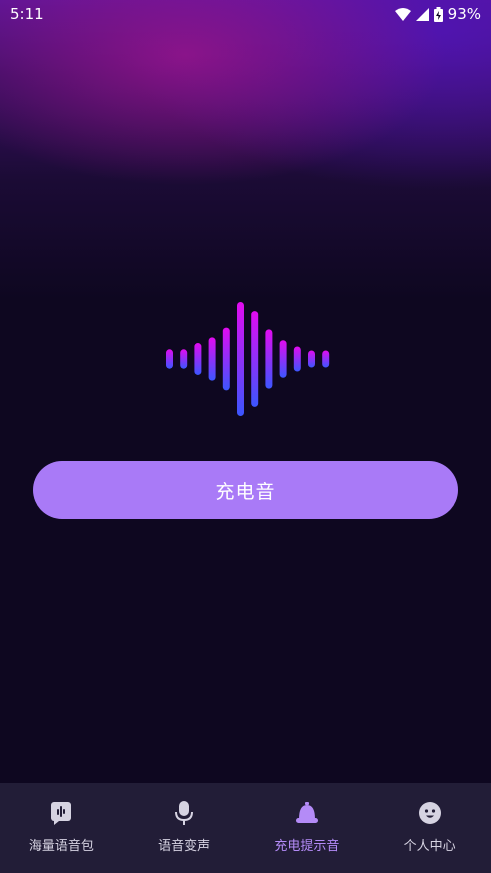 The height and width of the screenshot is (873, 491). I want to click on nav-label-charging-tone: 充电提示音, so click(307, 846).